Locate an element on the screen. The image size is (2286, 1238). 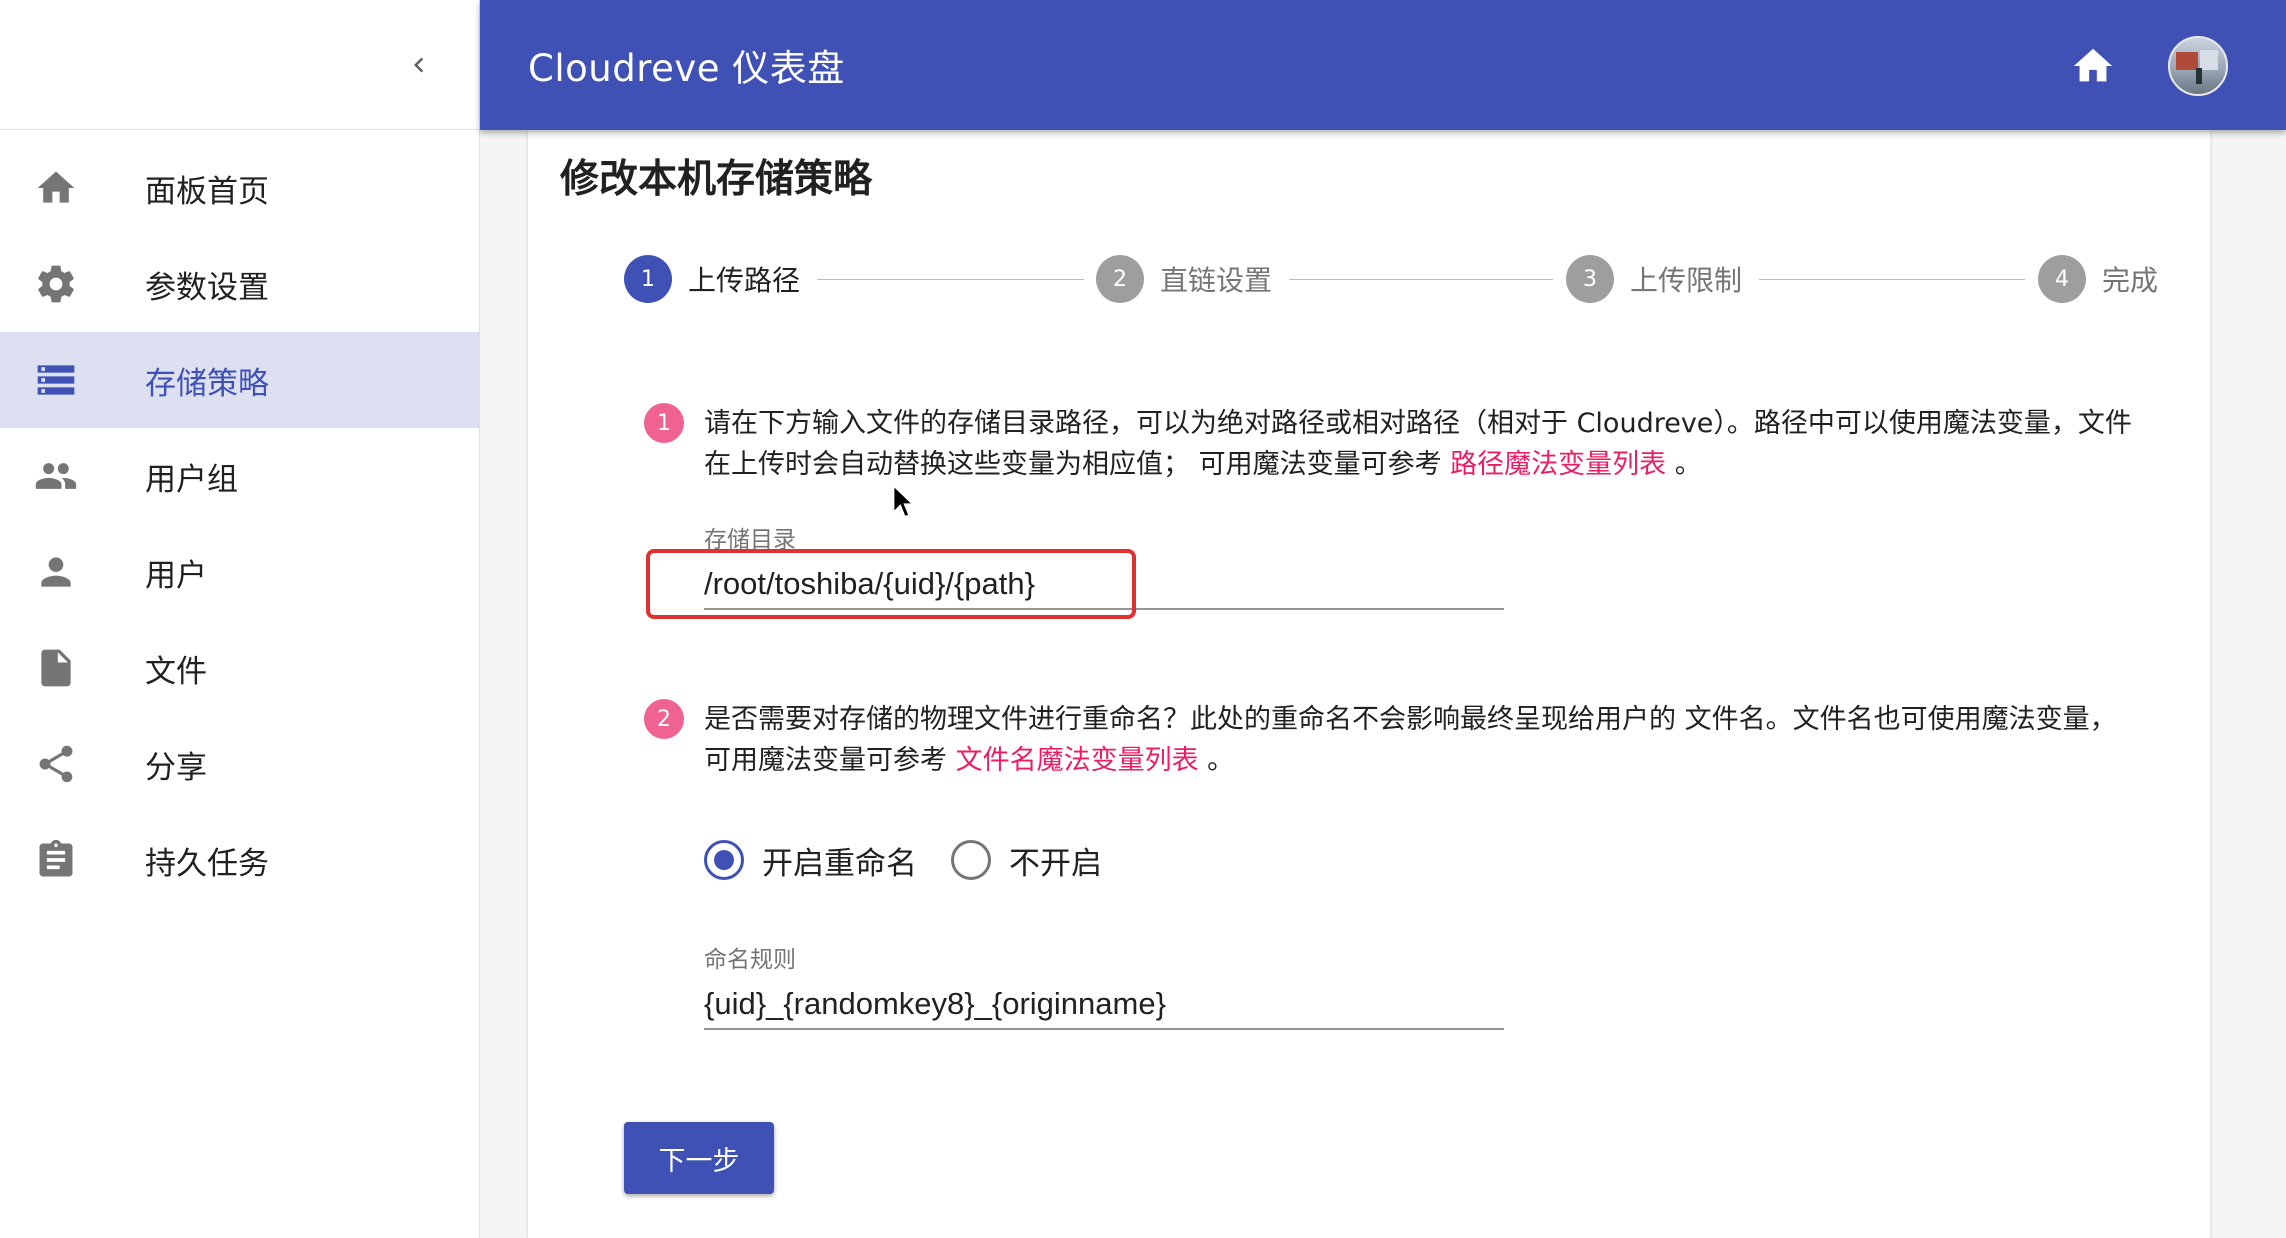
sidebar-item-storage-policy: 存储策略 is located at coordinates (239, 380).